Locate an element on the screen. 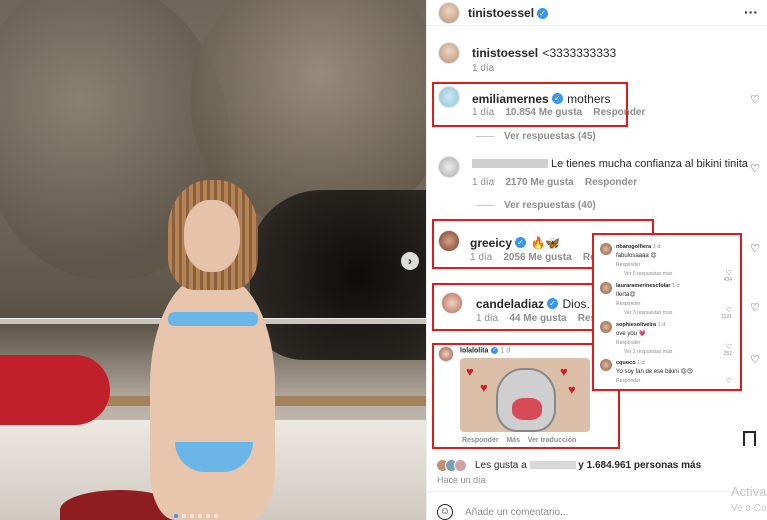 The image size is (767, 520). author-name-text: tinistoessel is located at coordinates (501, 13).